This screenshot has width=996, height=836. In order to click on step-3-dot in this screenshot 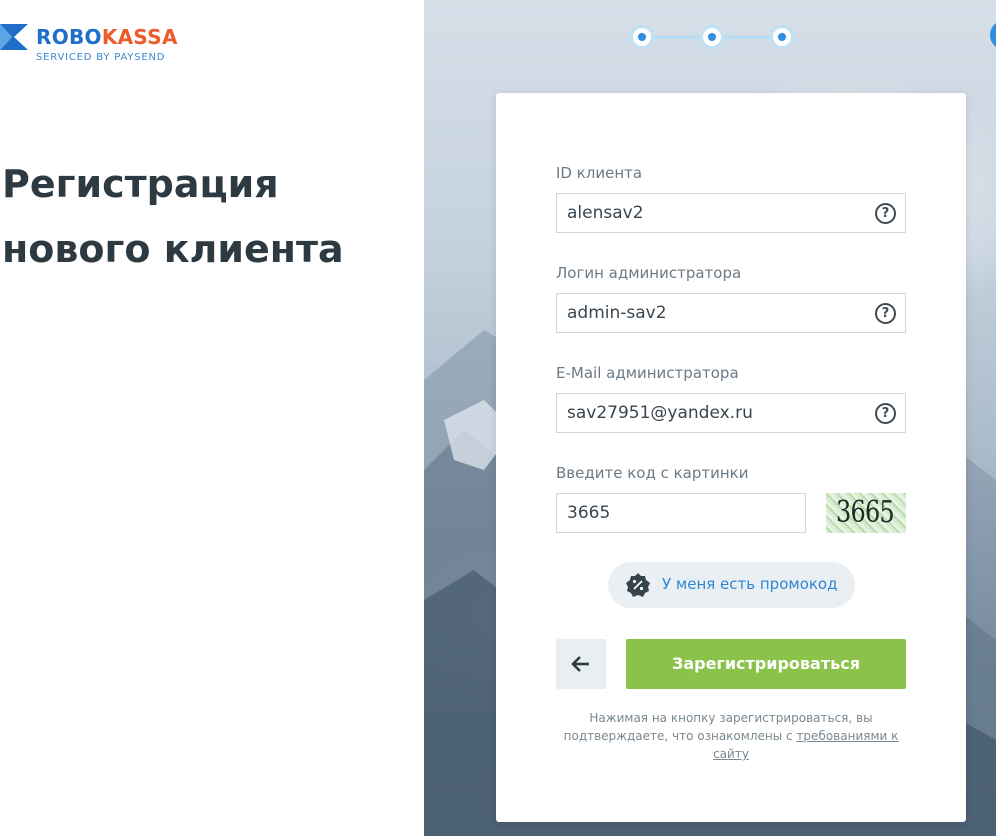, I will do `click(782, 37)`.